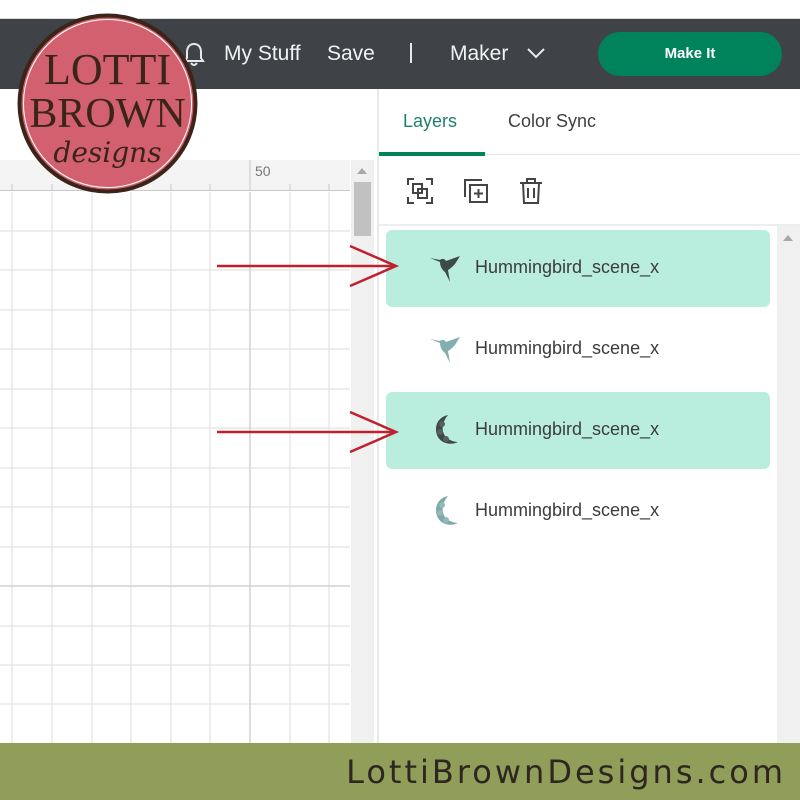  I want to click on my-stuff-link: My Stuff, so click(262, 54).